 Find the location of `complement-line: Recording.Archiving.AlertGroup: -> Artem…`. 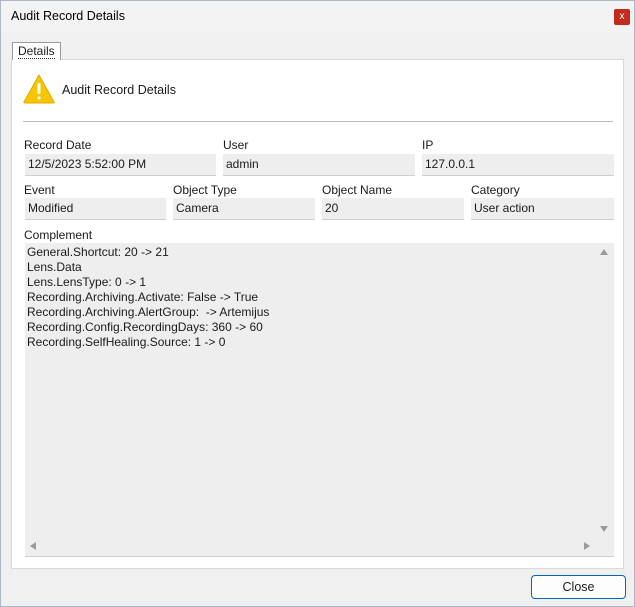

complement-line: Recording.Archiving.AlertGroup: -> Artem… is located at coordinates (148, 312).